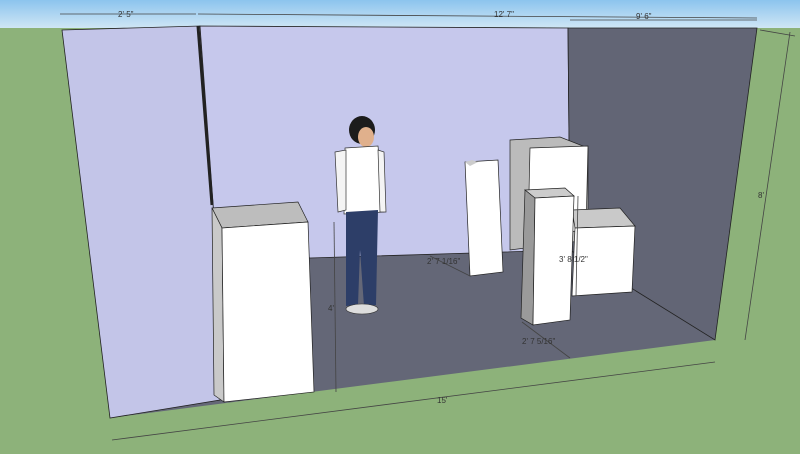 The height and width of the screenshot is (454, 800). Describe the element at coordinates (126, 14) in the screenshot. I see `dimension-top-left: 2' 5"` at that location.